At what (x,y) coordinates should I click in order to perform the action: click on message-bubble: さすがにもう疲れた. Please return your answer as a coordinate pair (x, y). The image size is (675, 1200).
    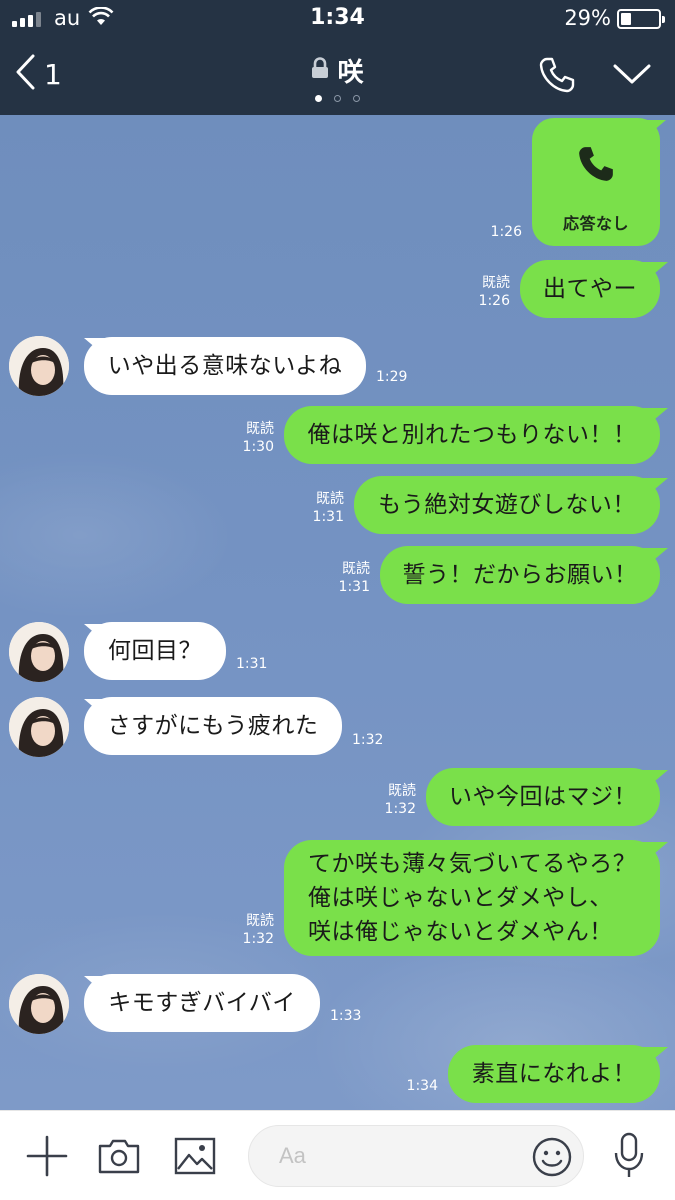
    Looking at the image, I should click on (213, 726).